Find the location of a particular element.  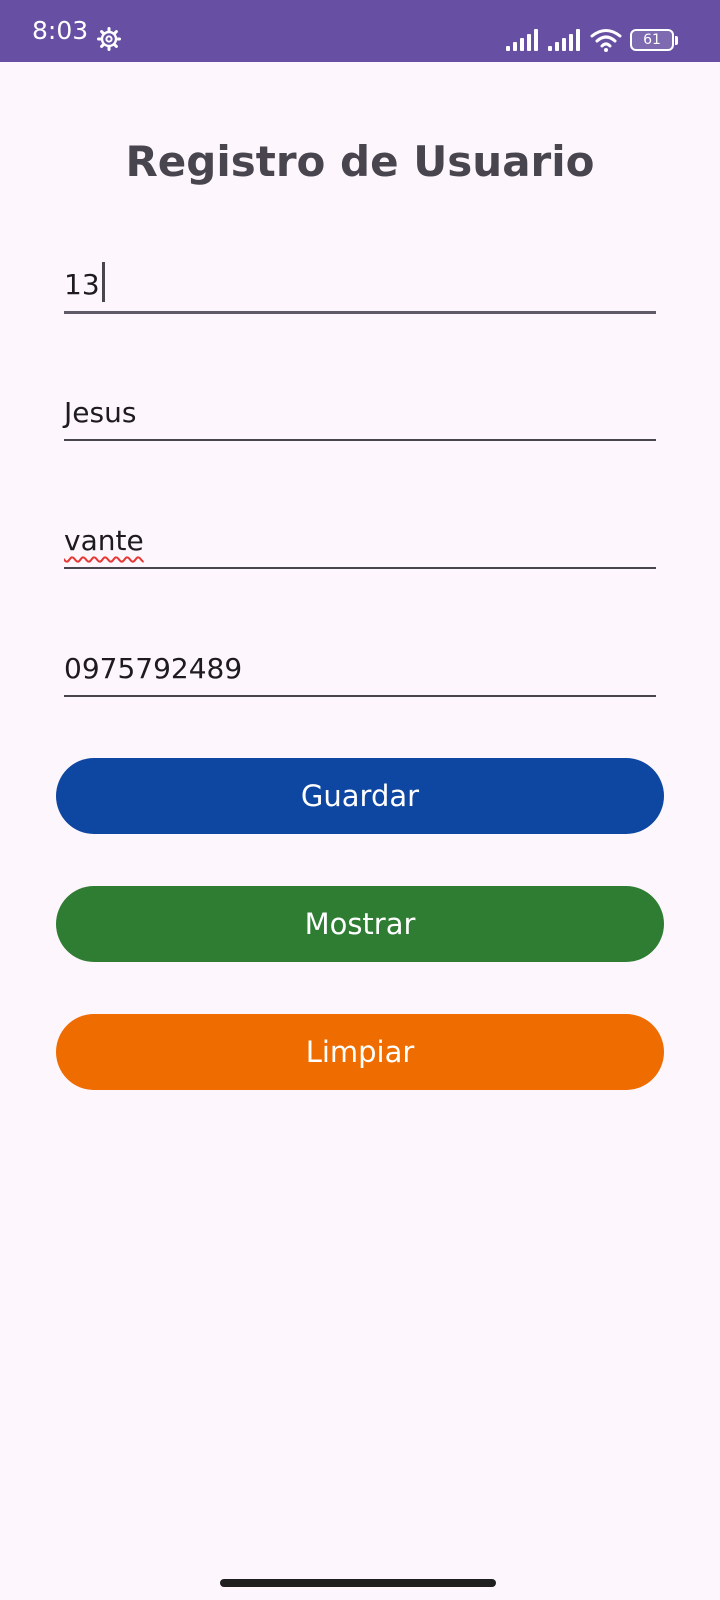

last-name-field-value: vante is located at coordinates (104, 540).